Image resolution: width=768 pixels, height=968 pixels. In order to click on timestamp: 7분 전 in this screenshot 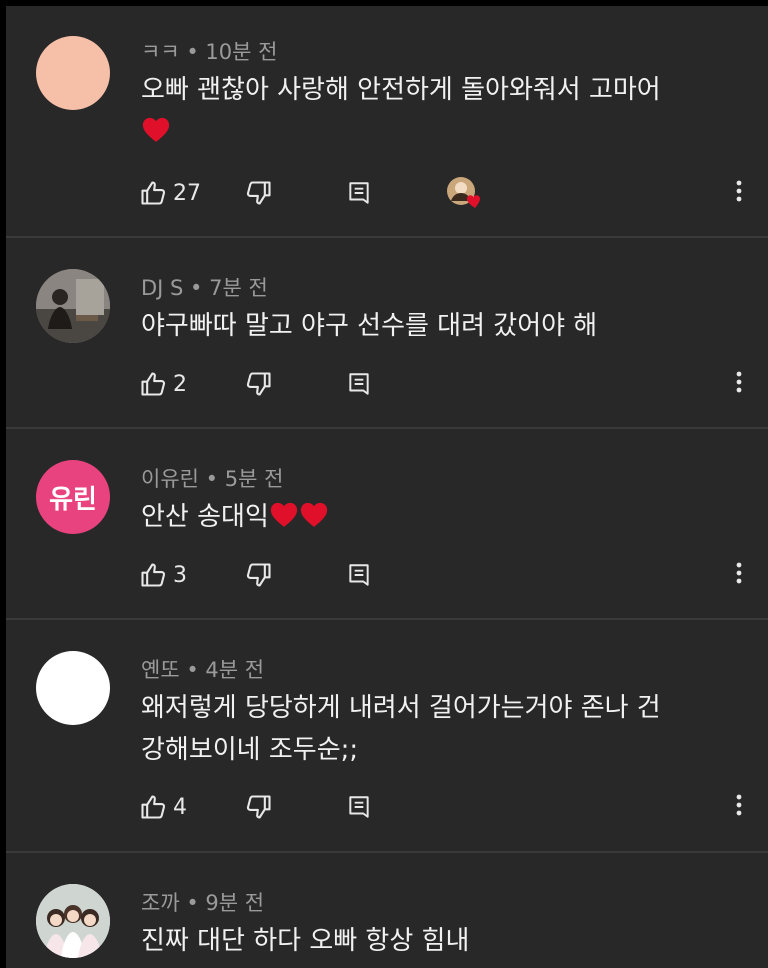, I will do `click(238, 288)`.